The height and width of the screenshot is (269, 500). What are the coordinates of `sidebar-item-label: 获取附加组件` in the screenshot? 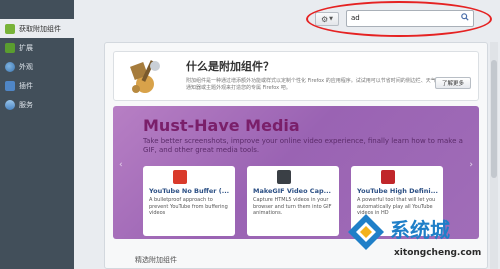 It's located at (40, 28).